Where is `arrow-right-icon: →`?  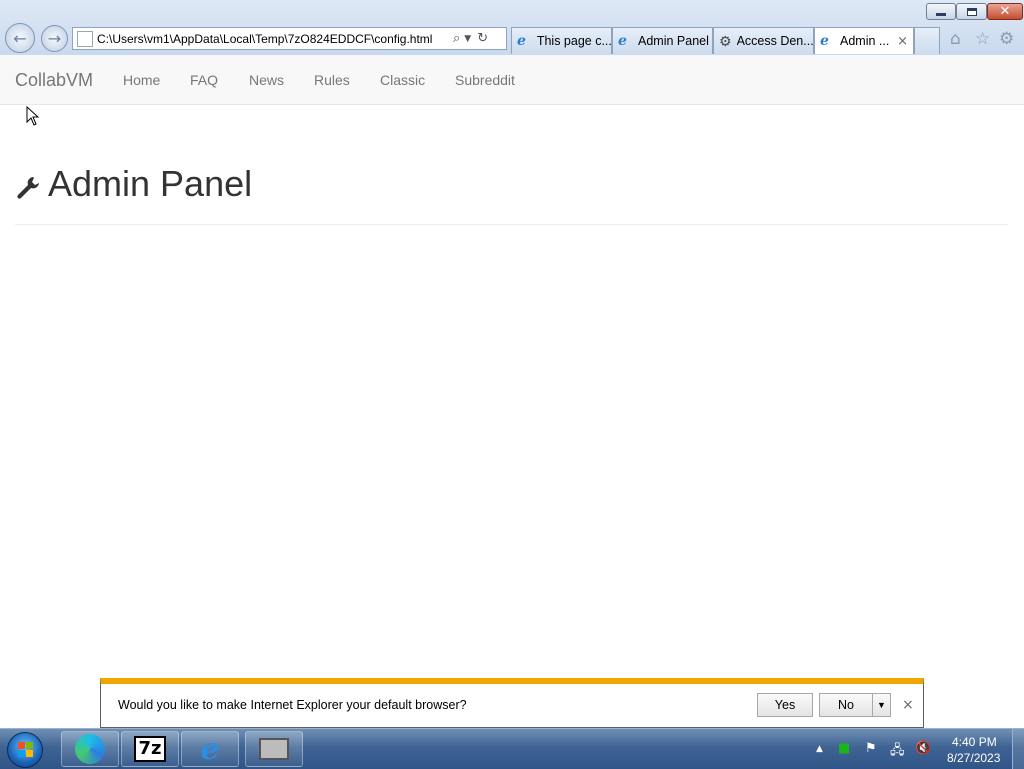
arrow-right-icon: → is located at coordinates (54, 38).